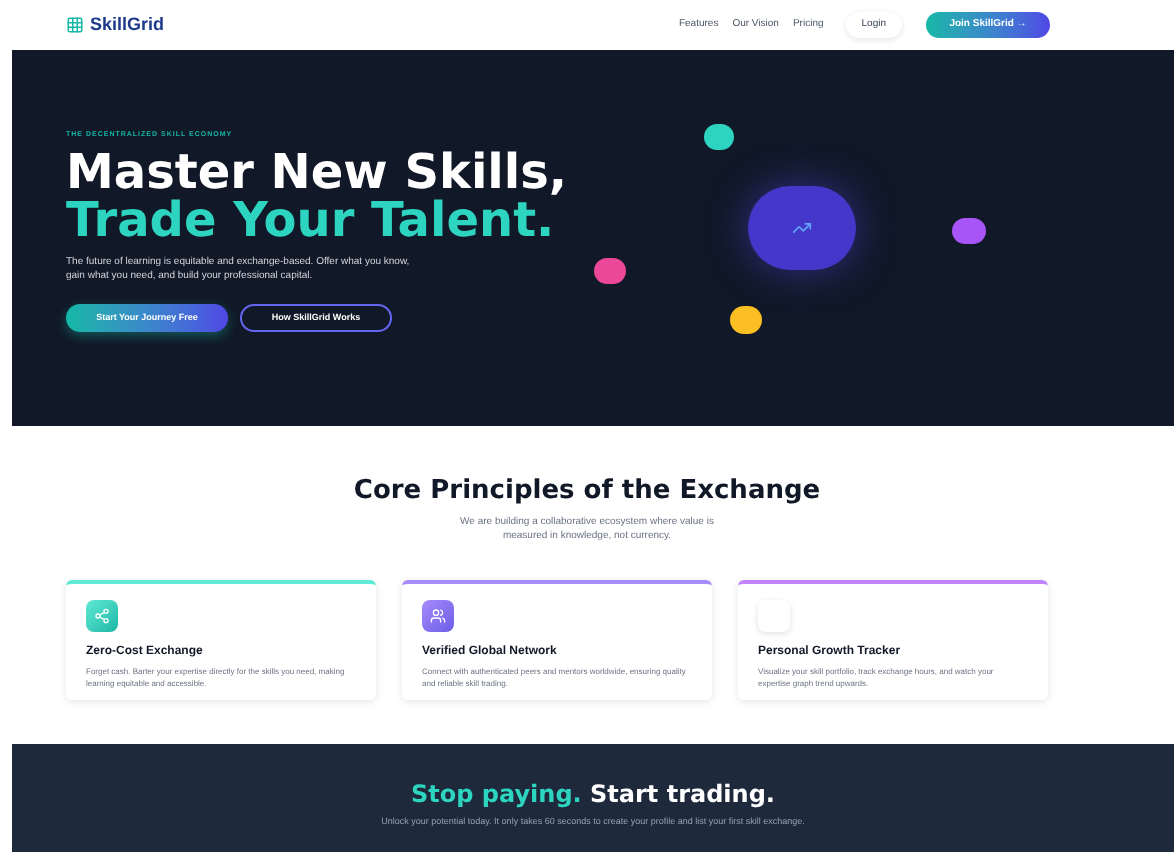 This screenshot has height=852, width=1174. I want to click on share-icon, so click(102, 615).